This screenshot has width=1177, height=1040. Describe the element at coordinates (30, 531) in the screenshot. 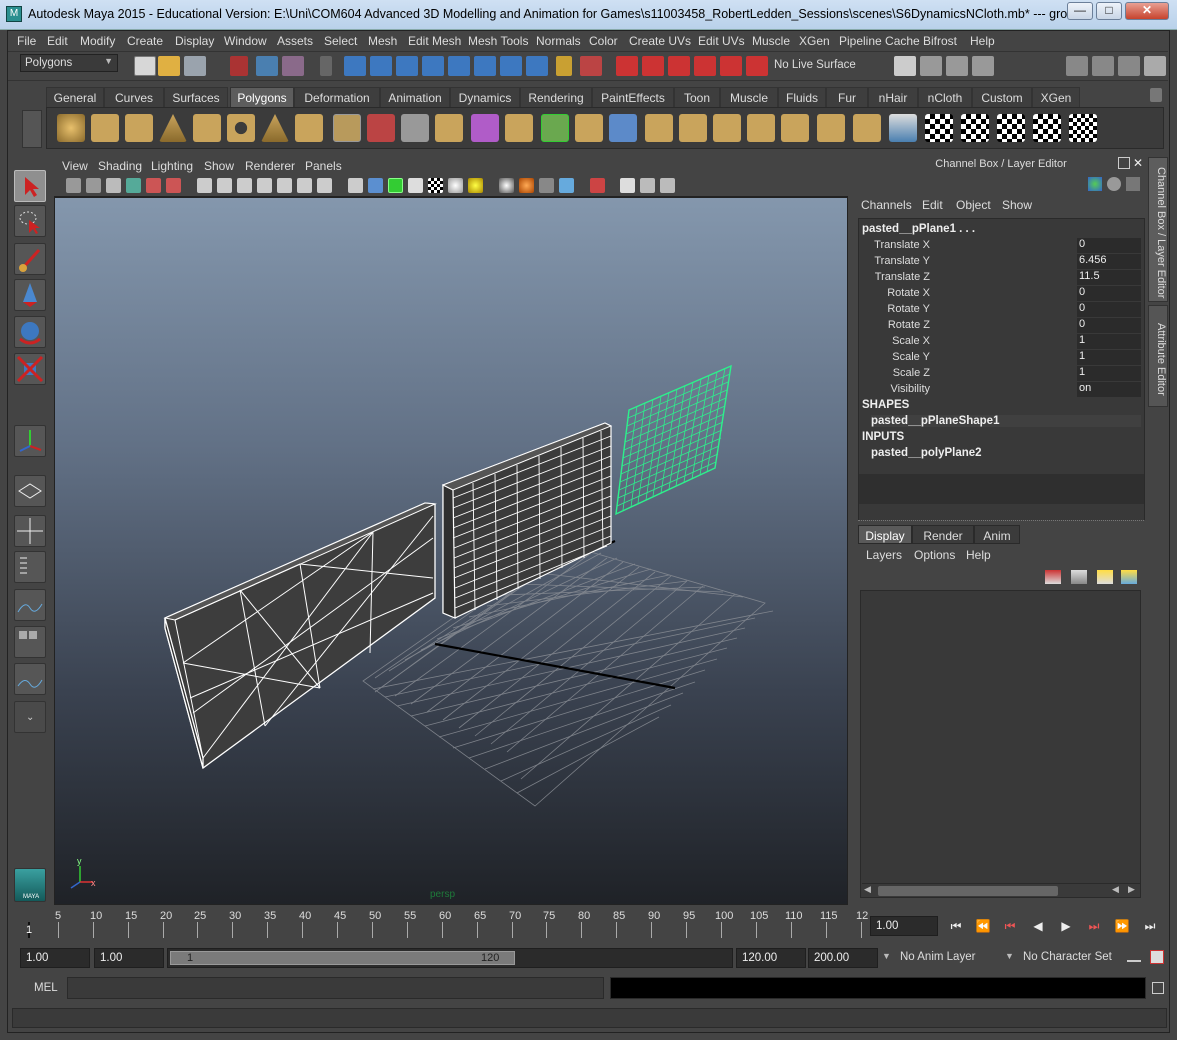

I see `four-view-layout-icon` at that location.